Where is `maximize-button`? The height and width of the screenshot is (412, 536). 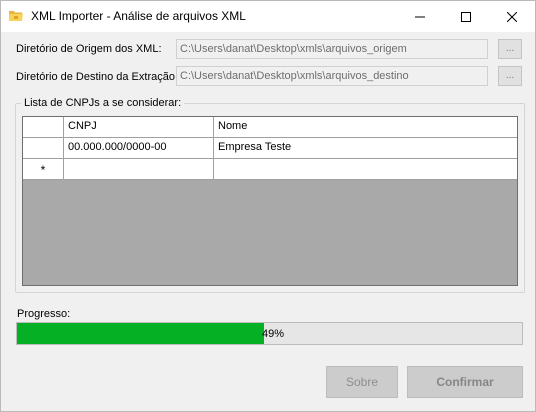
maximize-button is located at coordinates (466, 16).